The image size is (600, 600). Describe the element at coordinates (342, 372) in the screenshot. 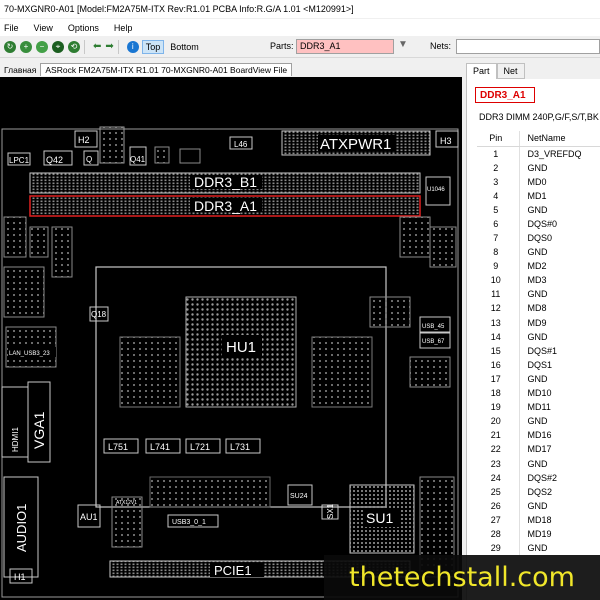

I see `cpu-caps-right` at that location.